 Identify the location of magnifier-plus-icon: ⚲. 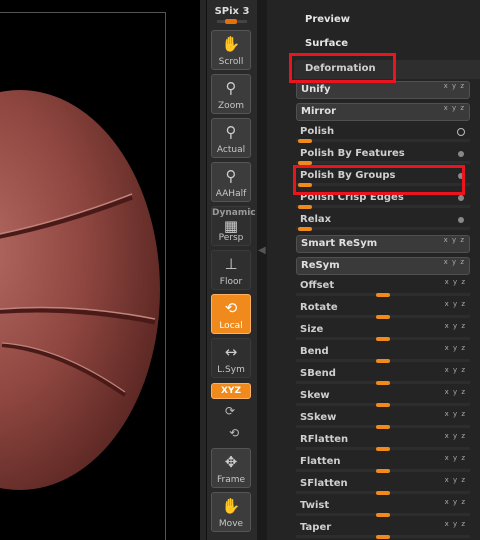
(231, 88).